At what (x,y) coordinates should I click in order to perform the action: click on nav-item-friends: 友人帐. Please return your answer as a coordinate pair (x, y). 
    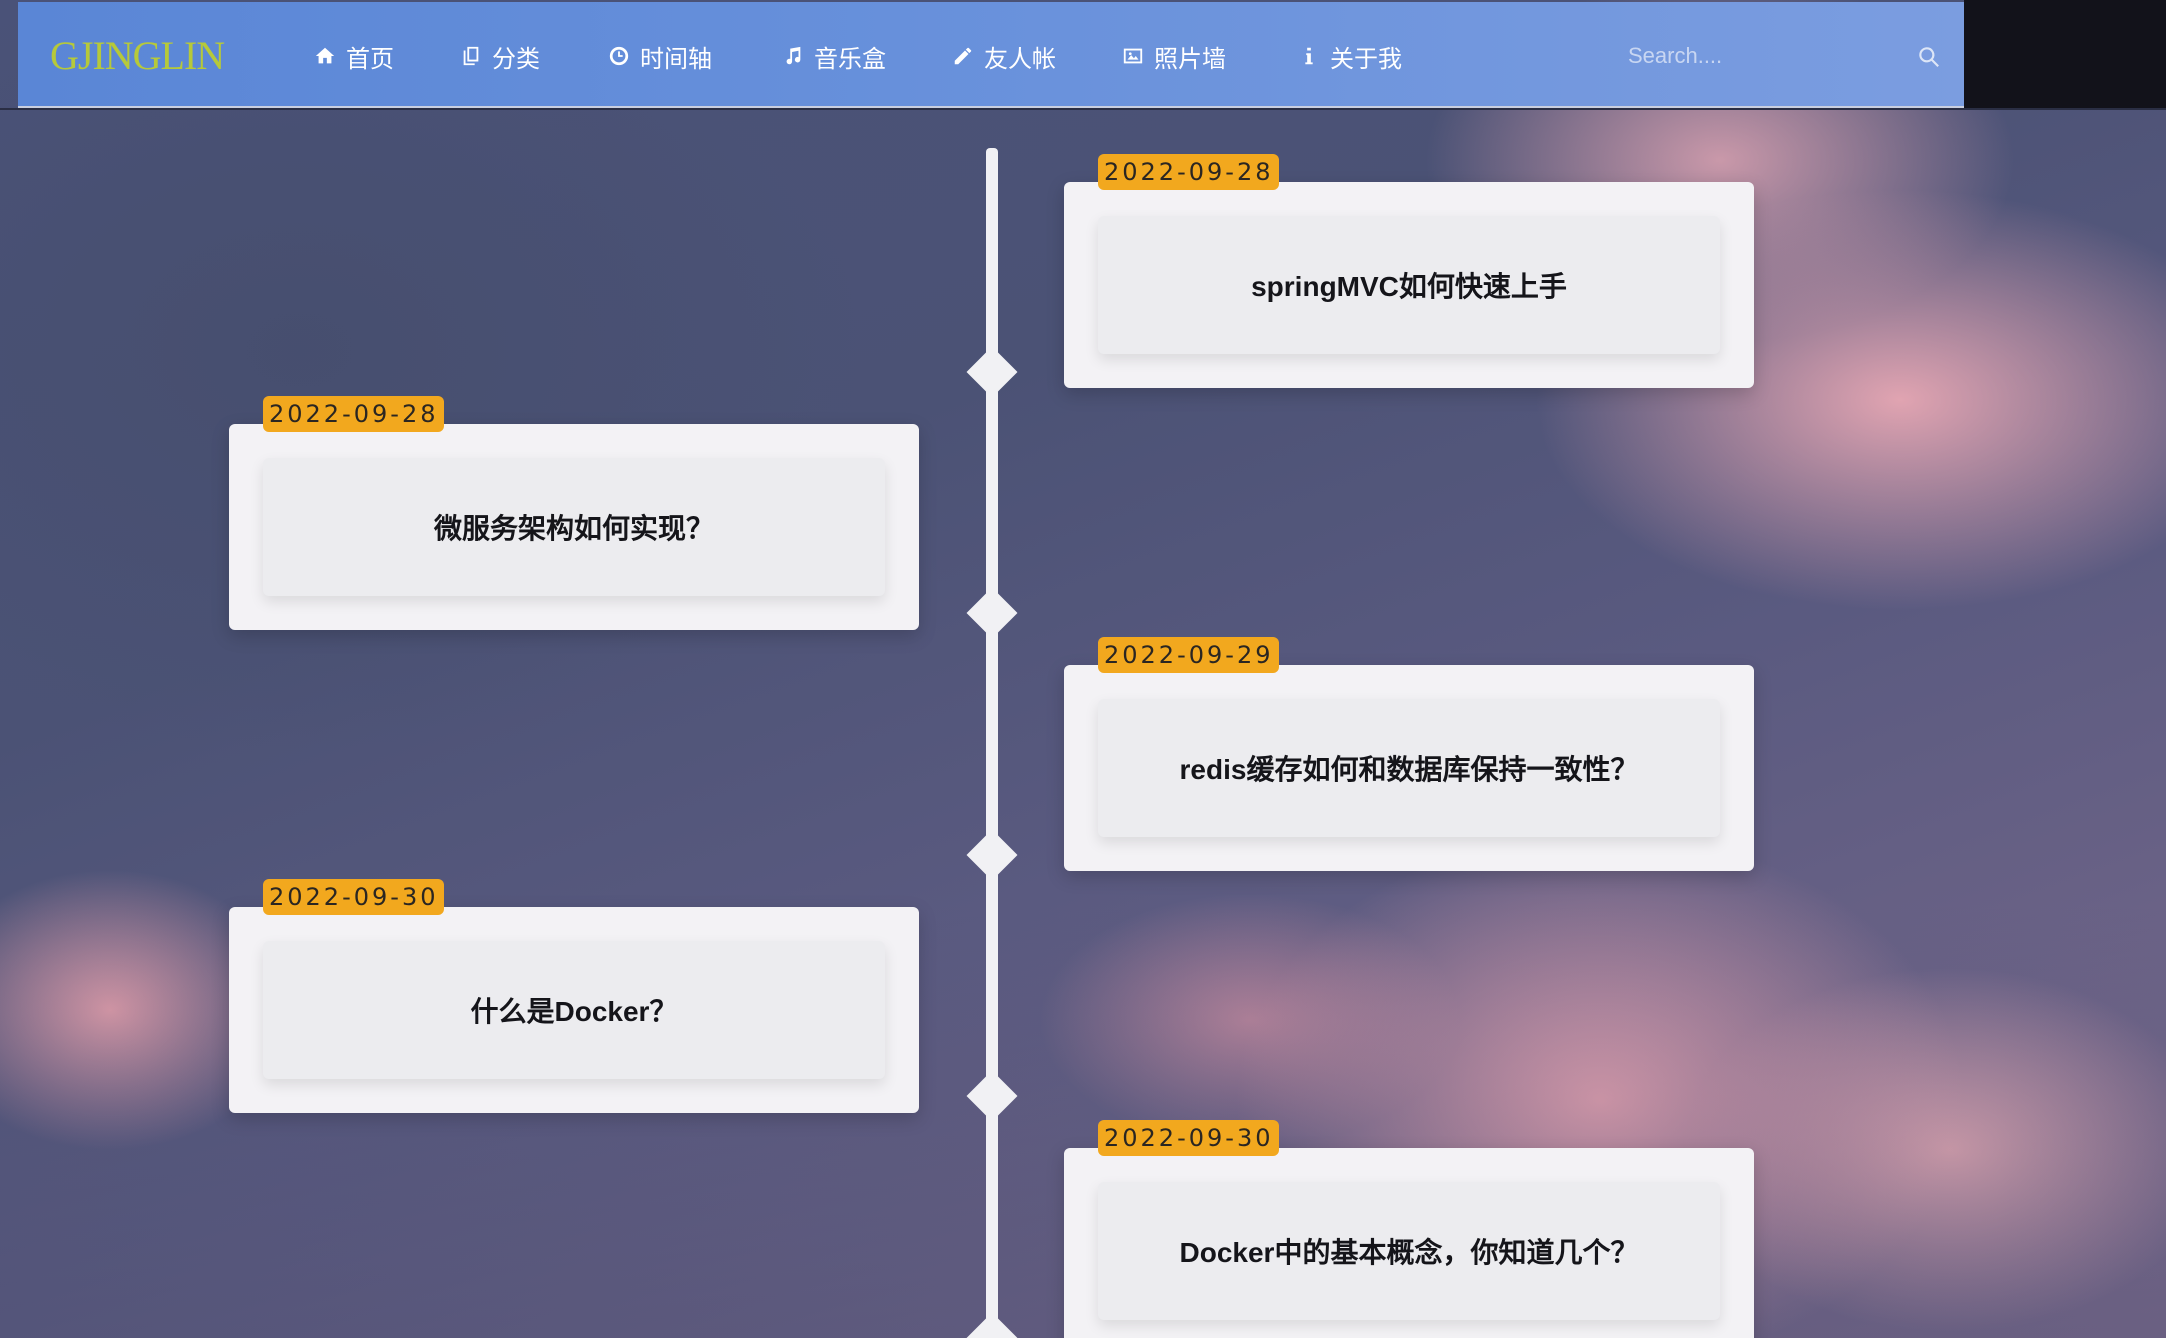
    Looking at the image, I should click on (1004, 56).